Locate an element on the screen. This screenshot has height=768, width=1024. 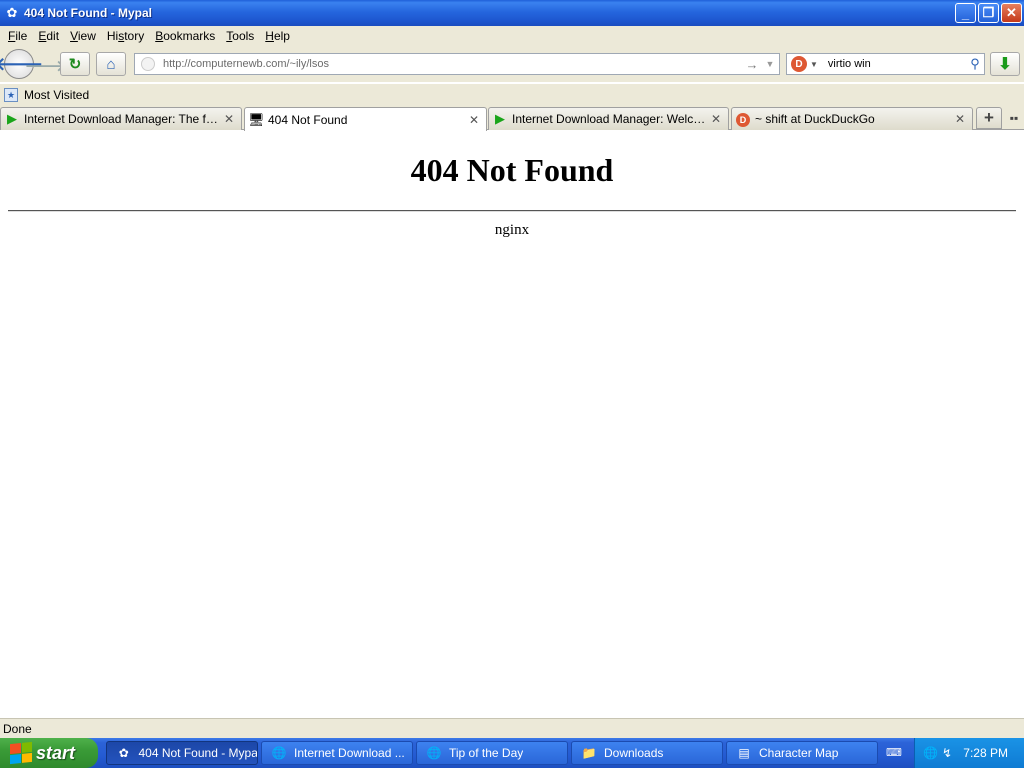
forward-button: 🡒 is located at coordinates (45, 65).